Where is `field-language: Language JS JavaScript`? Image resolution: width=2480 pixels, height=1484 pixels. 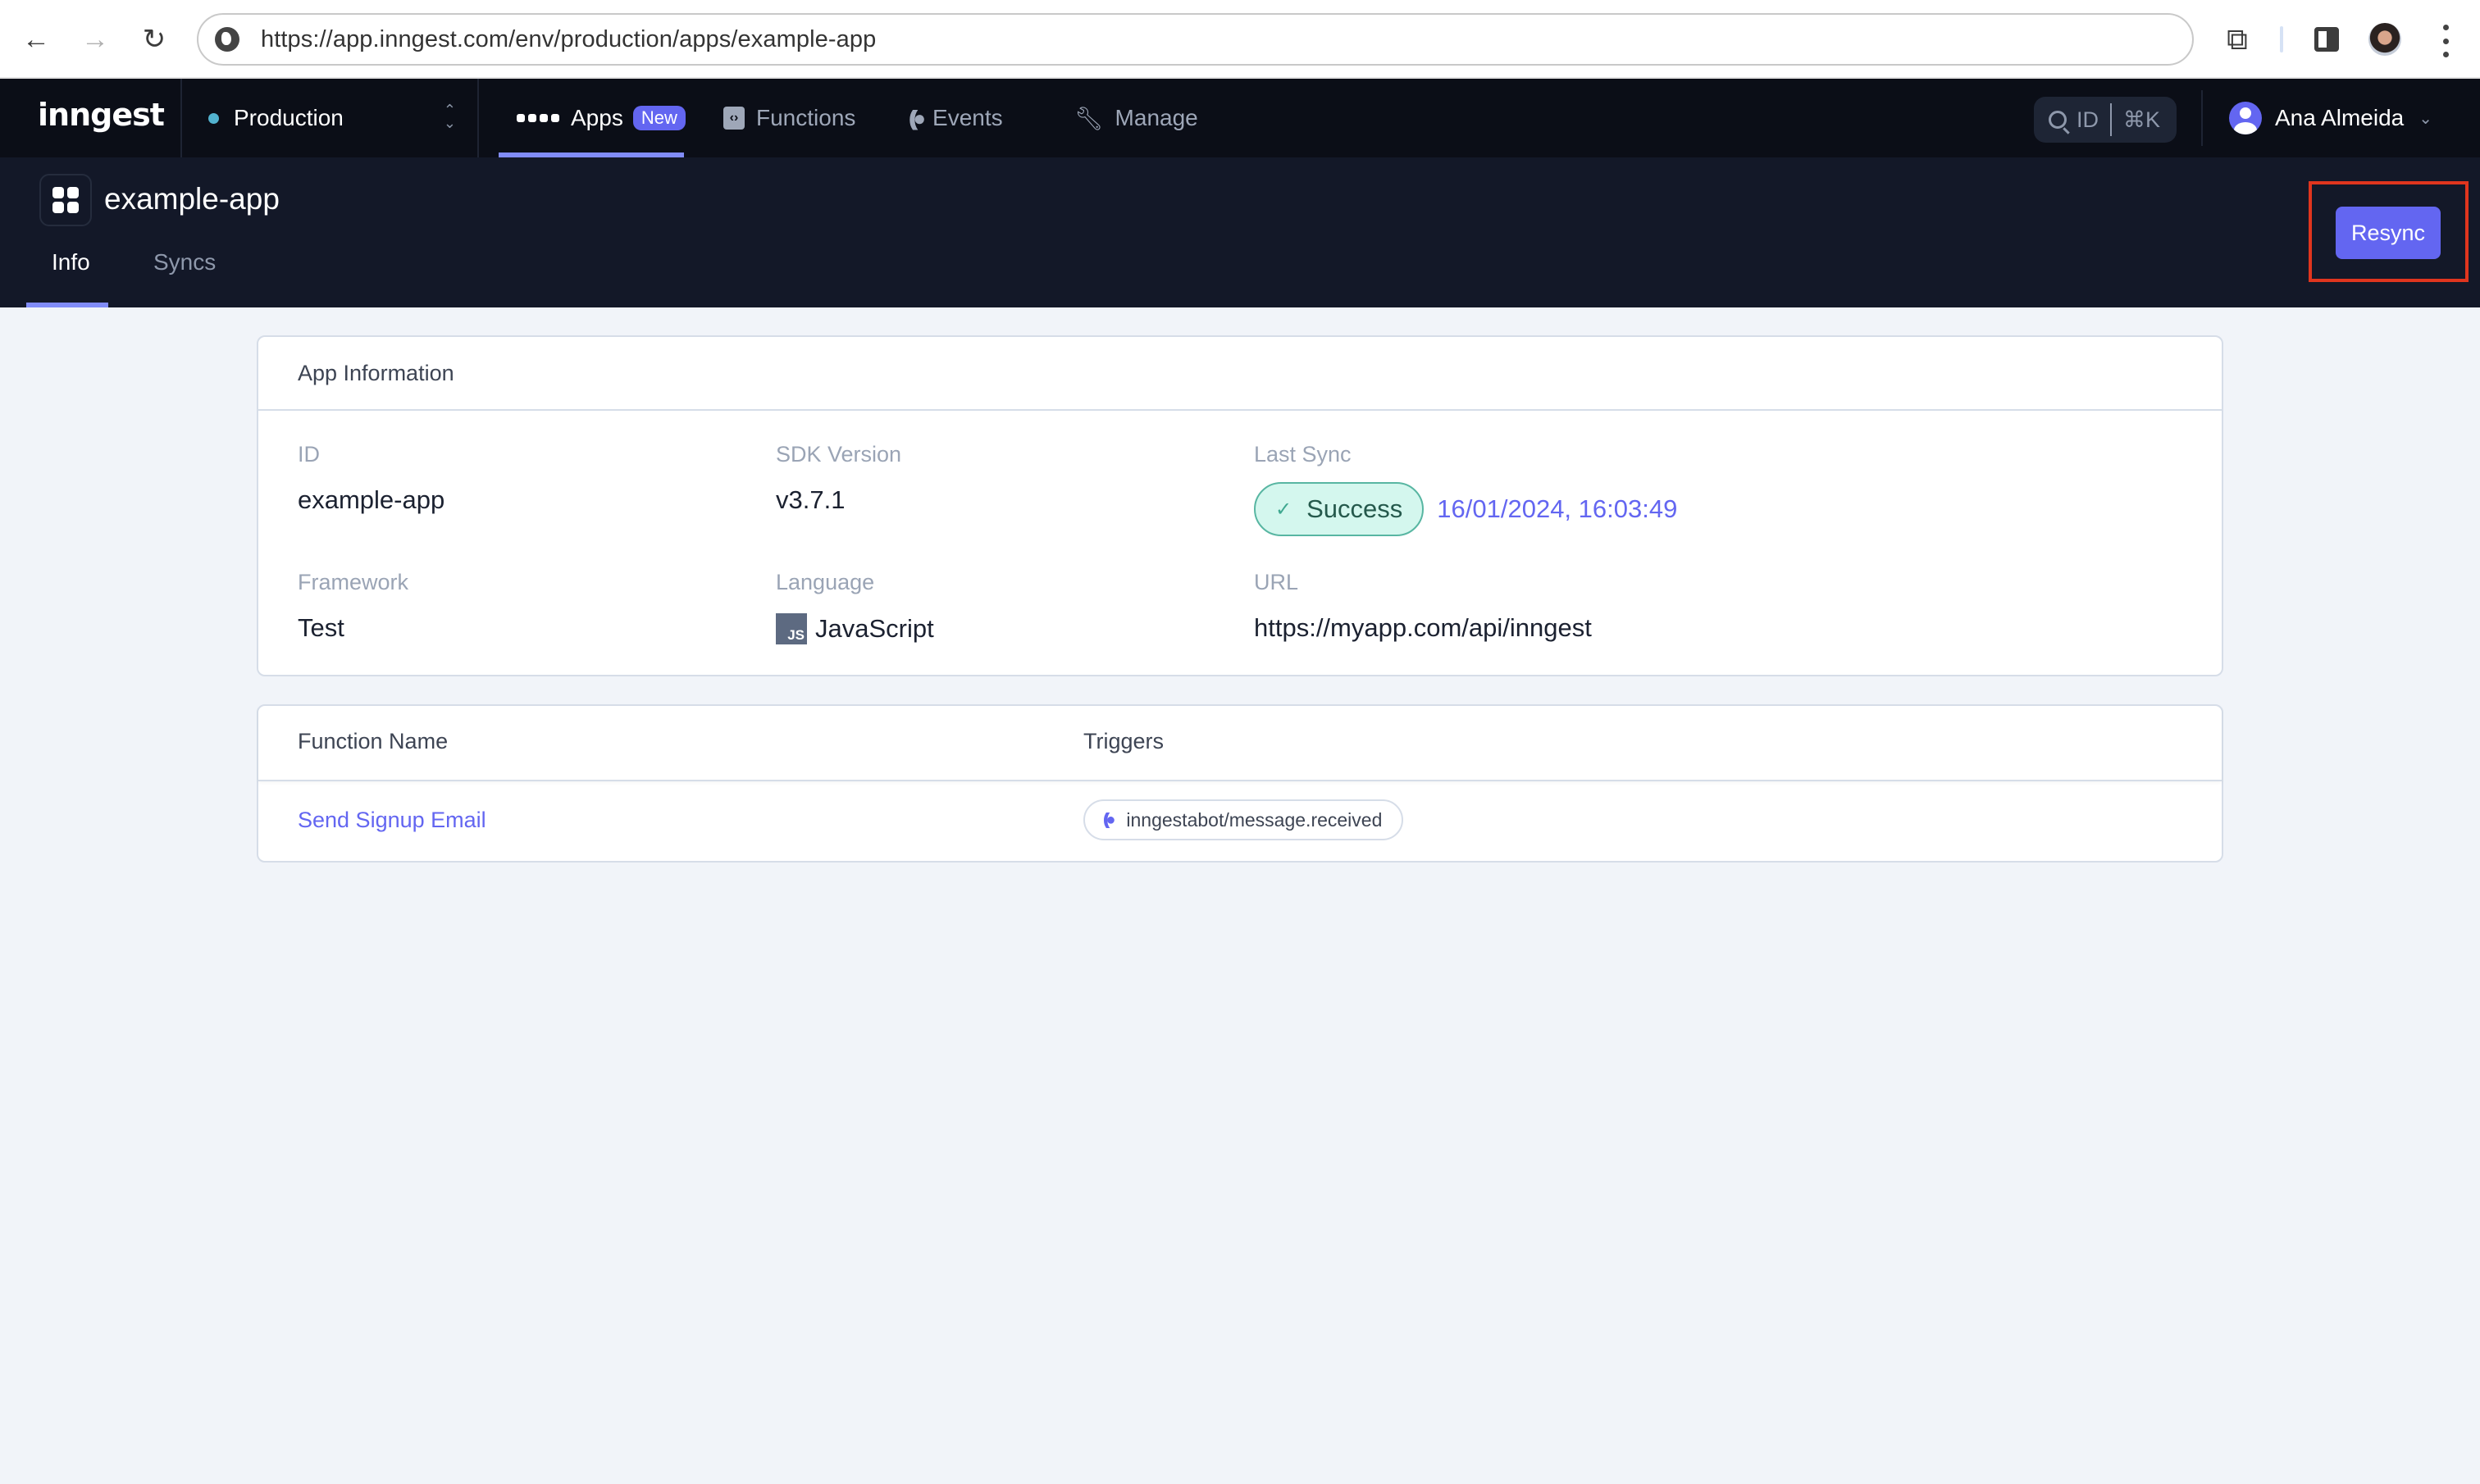 field-language: Language JS JavaScript is located at coordinates (855, 607).